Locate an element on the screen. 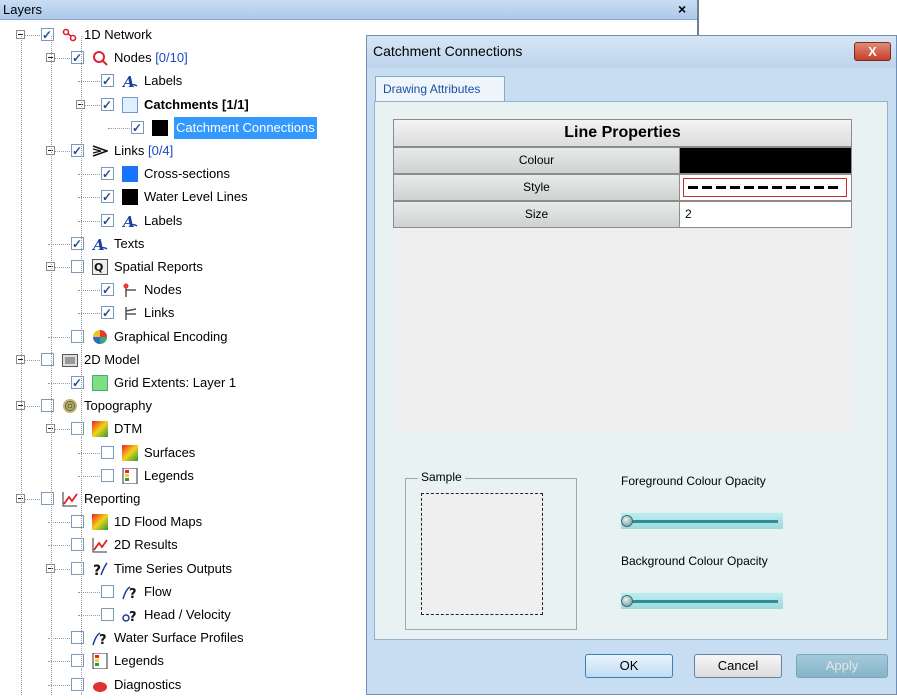 This screenshot has height=700, width=897. layers-titlebar: Layers × is located at coordinates (348, 10).